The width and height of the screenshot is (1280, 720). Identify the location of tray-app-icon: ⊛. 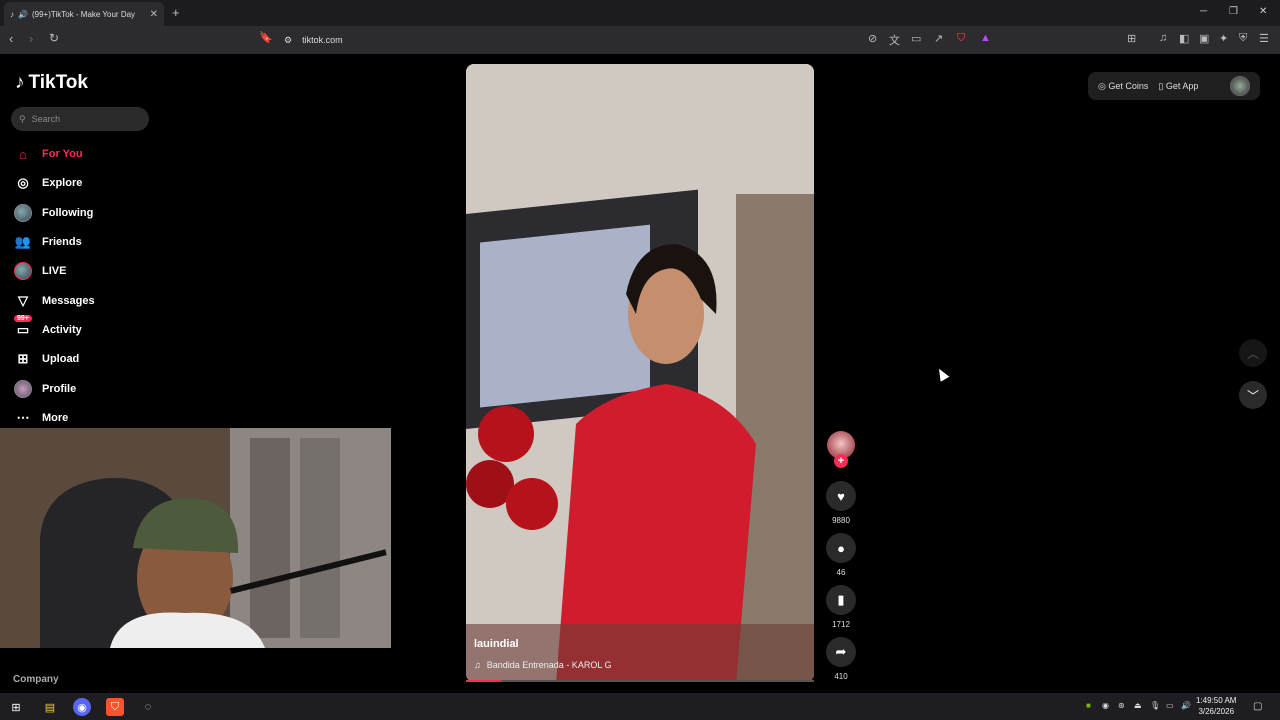
(1121, 705).